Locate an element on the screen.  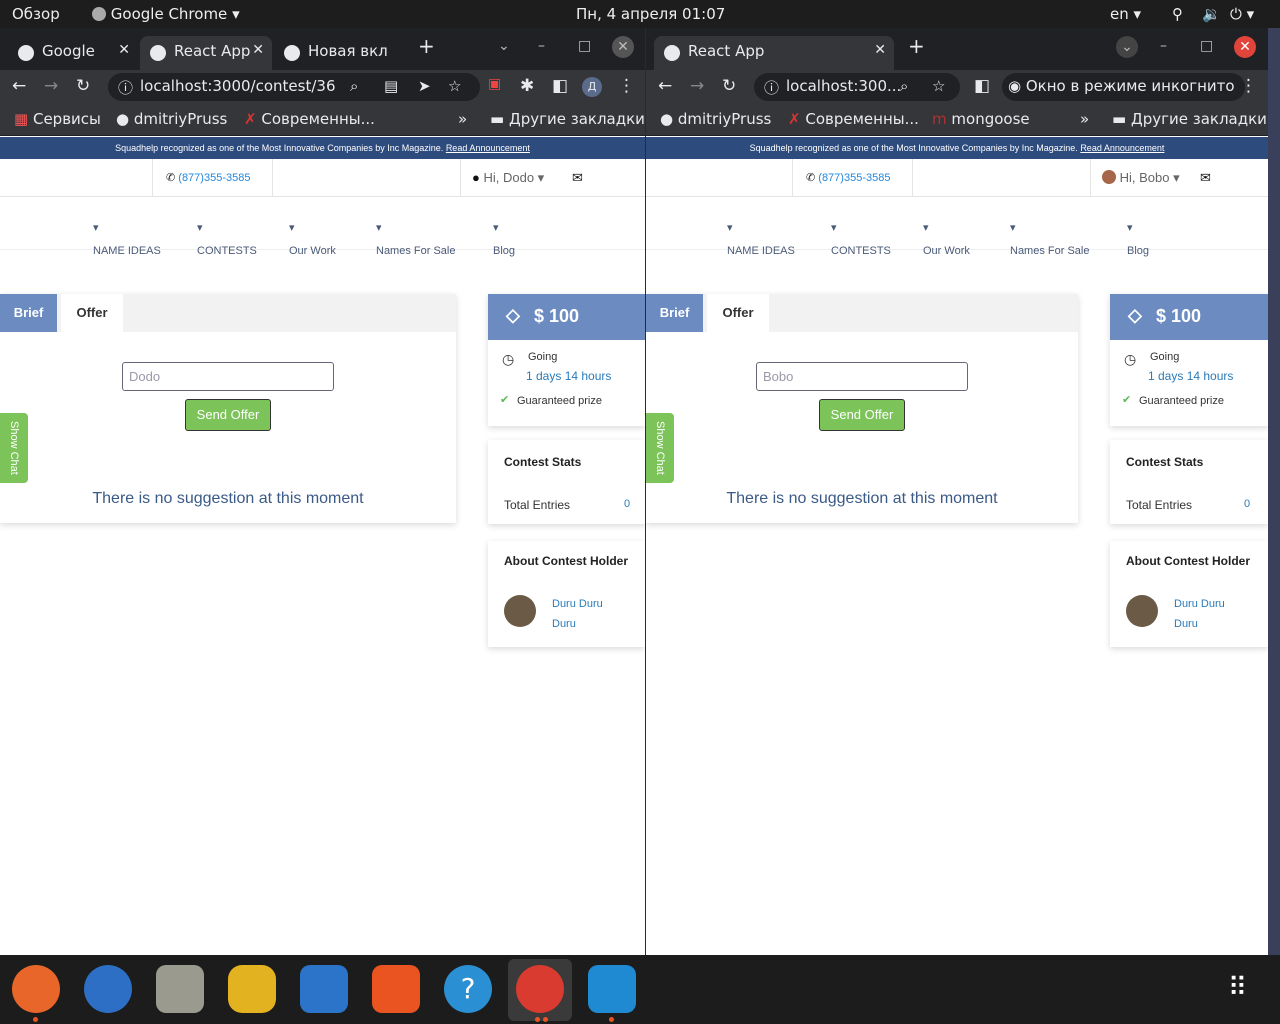
puzzle-icon: ✱ is located at coordinates (527, 86).